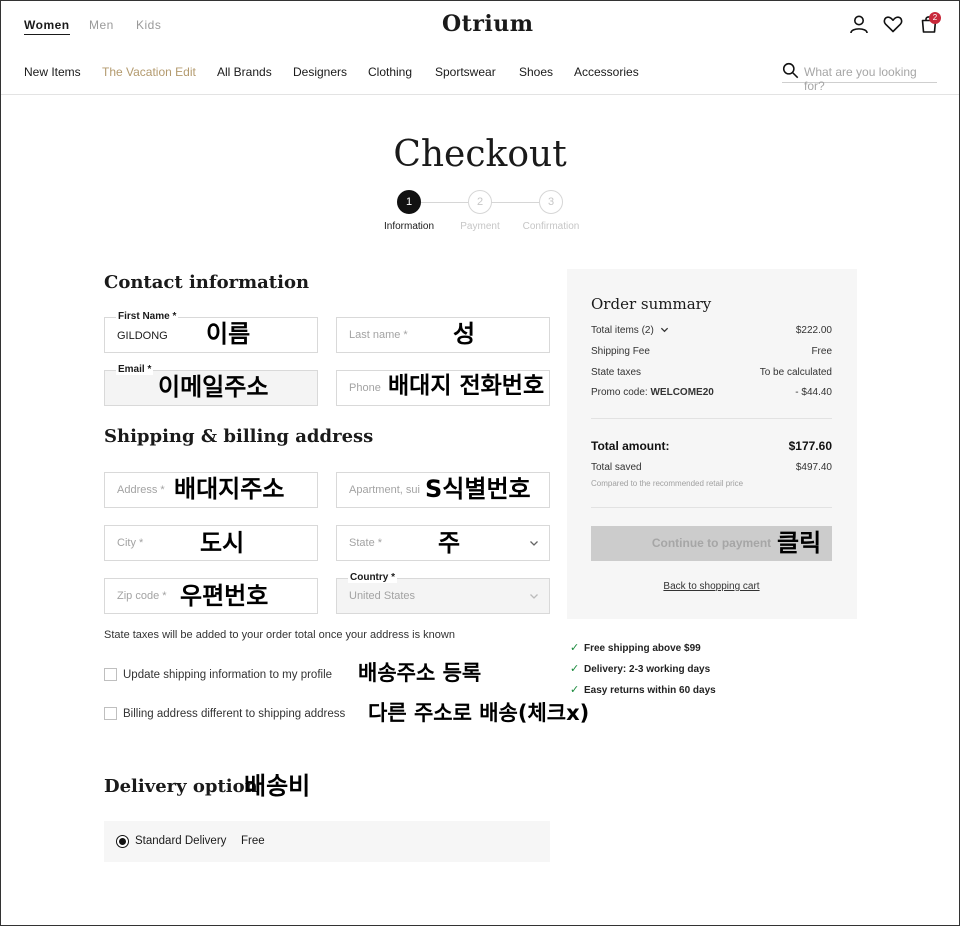 This screenshot has height=926, width=960. I want to click on zip-code-placeholder: Zip code *, so click(142, 596).